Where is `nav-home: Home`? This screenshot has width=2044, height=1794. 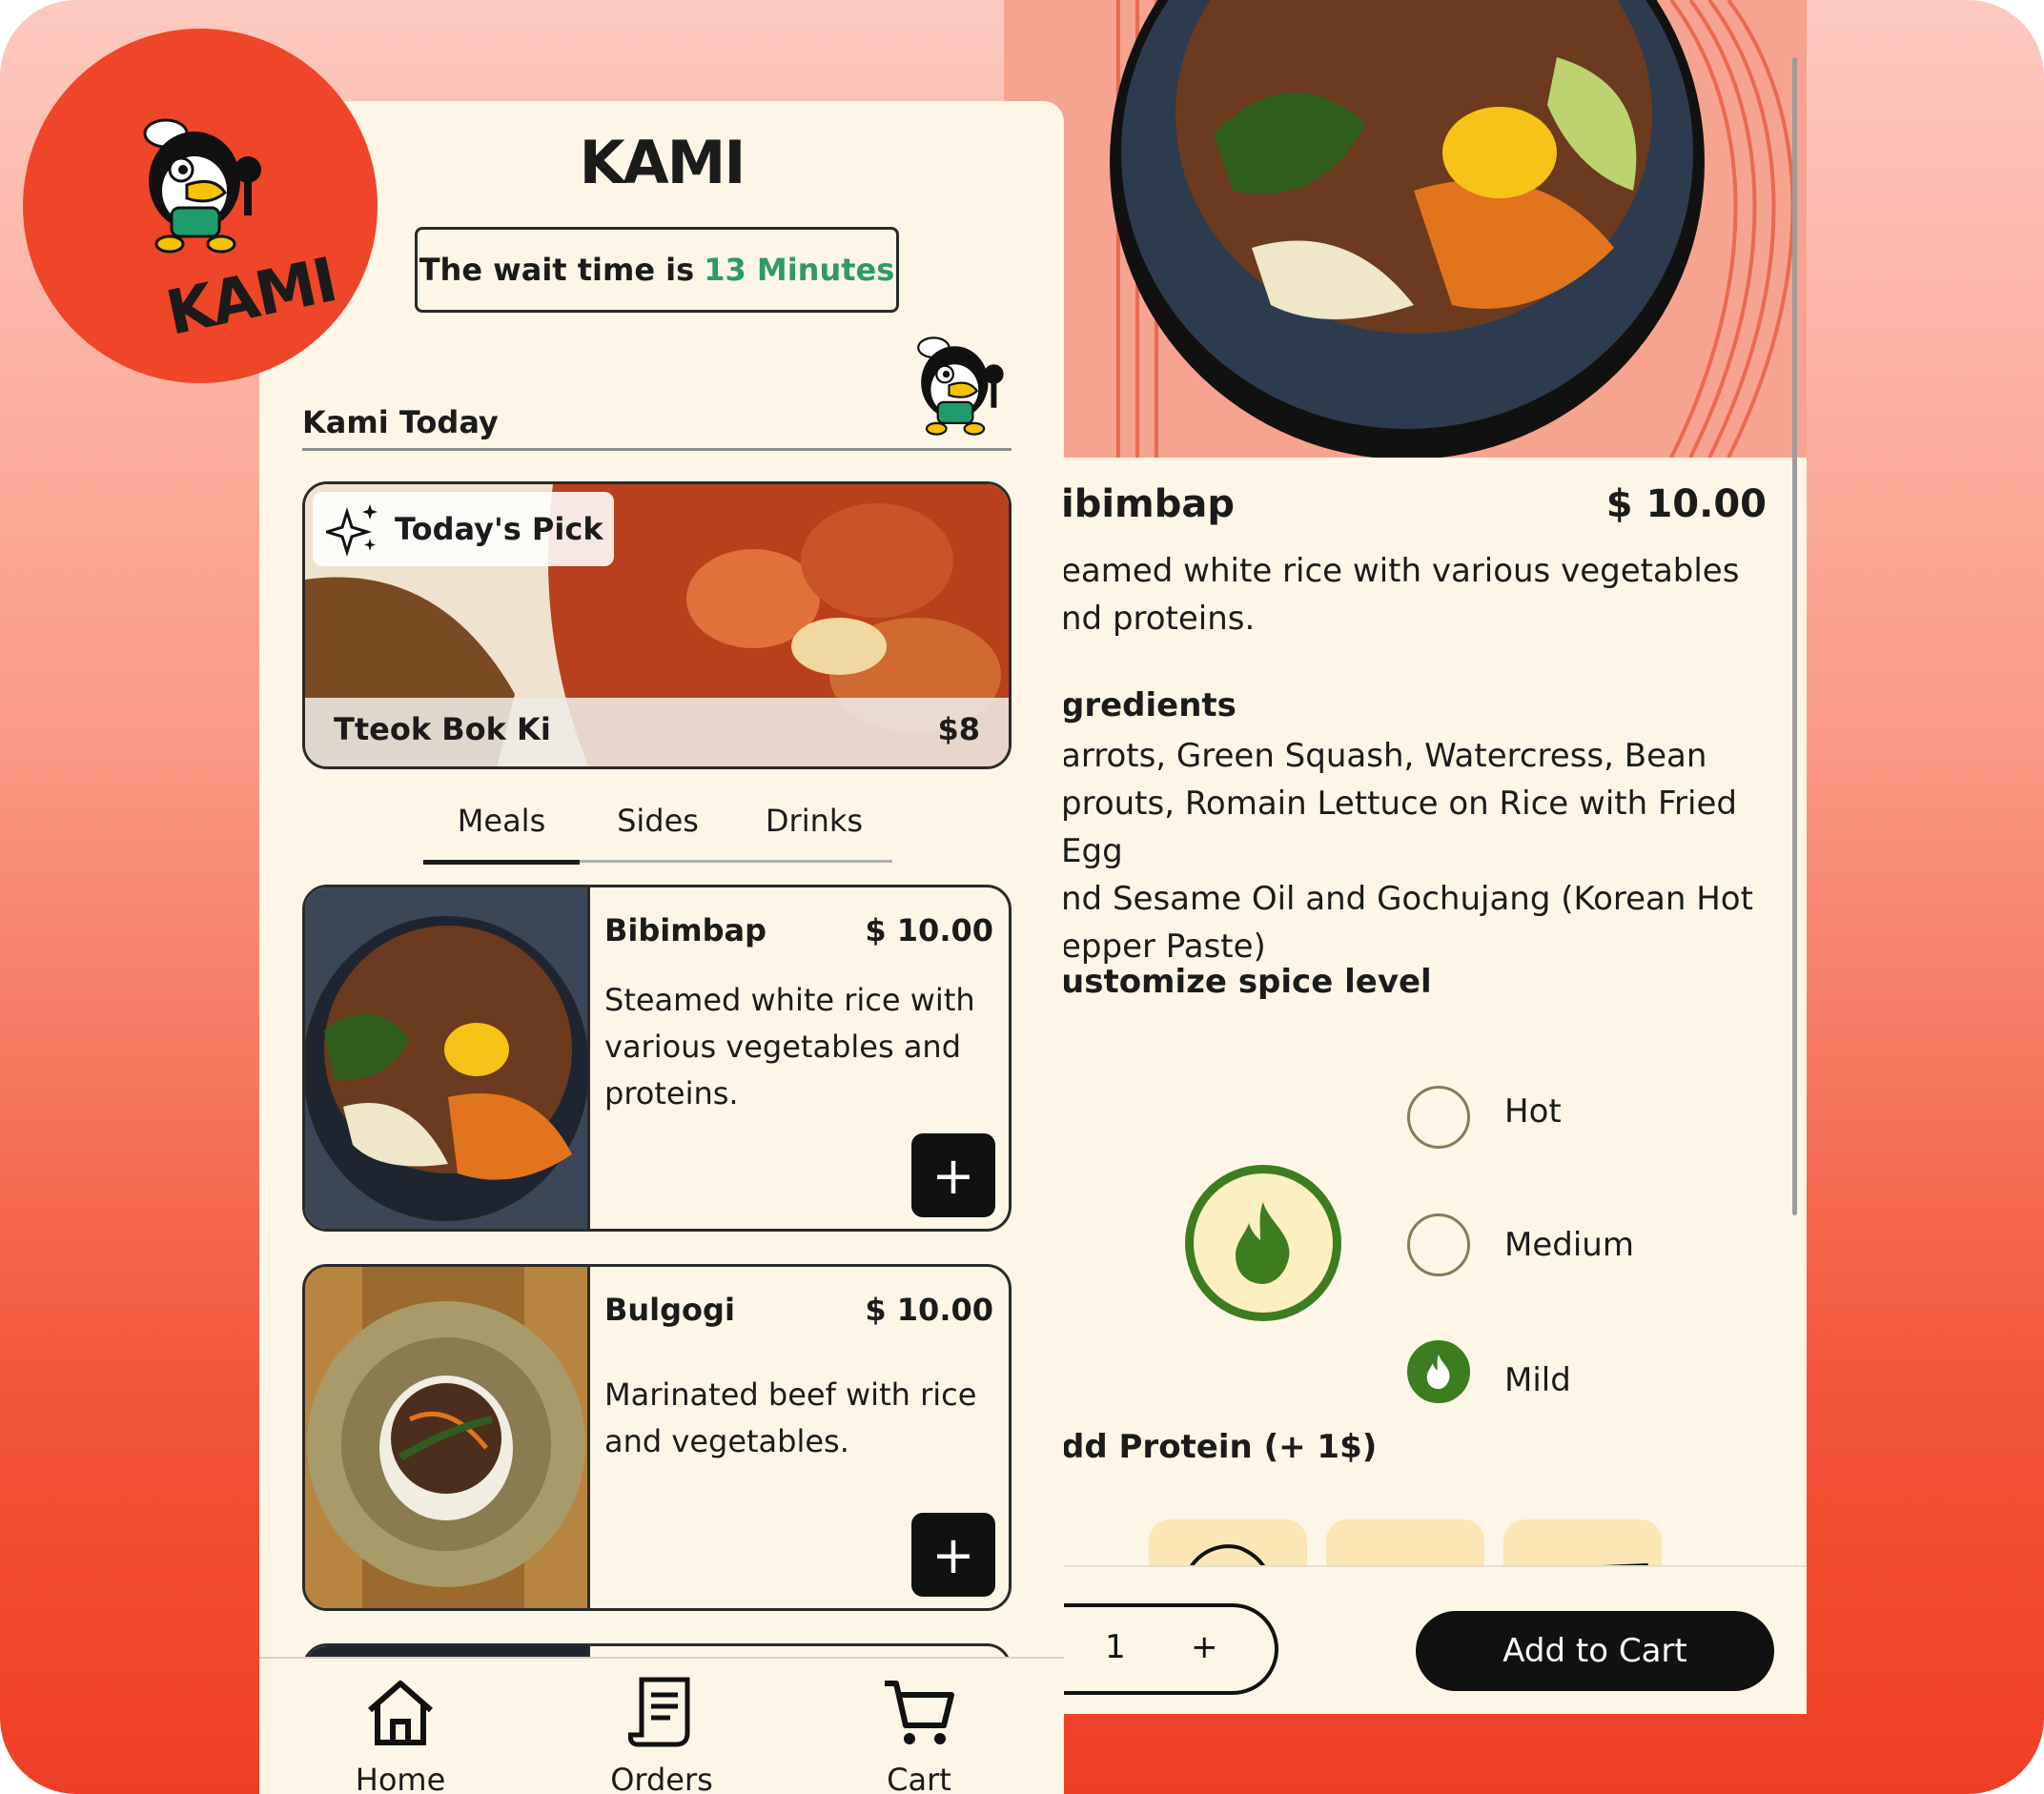 nav-home: Home is located at coordinates (400, 1726).